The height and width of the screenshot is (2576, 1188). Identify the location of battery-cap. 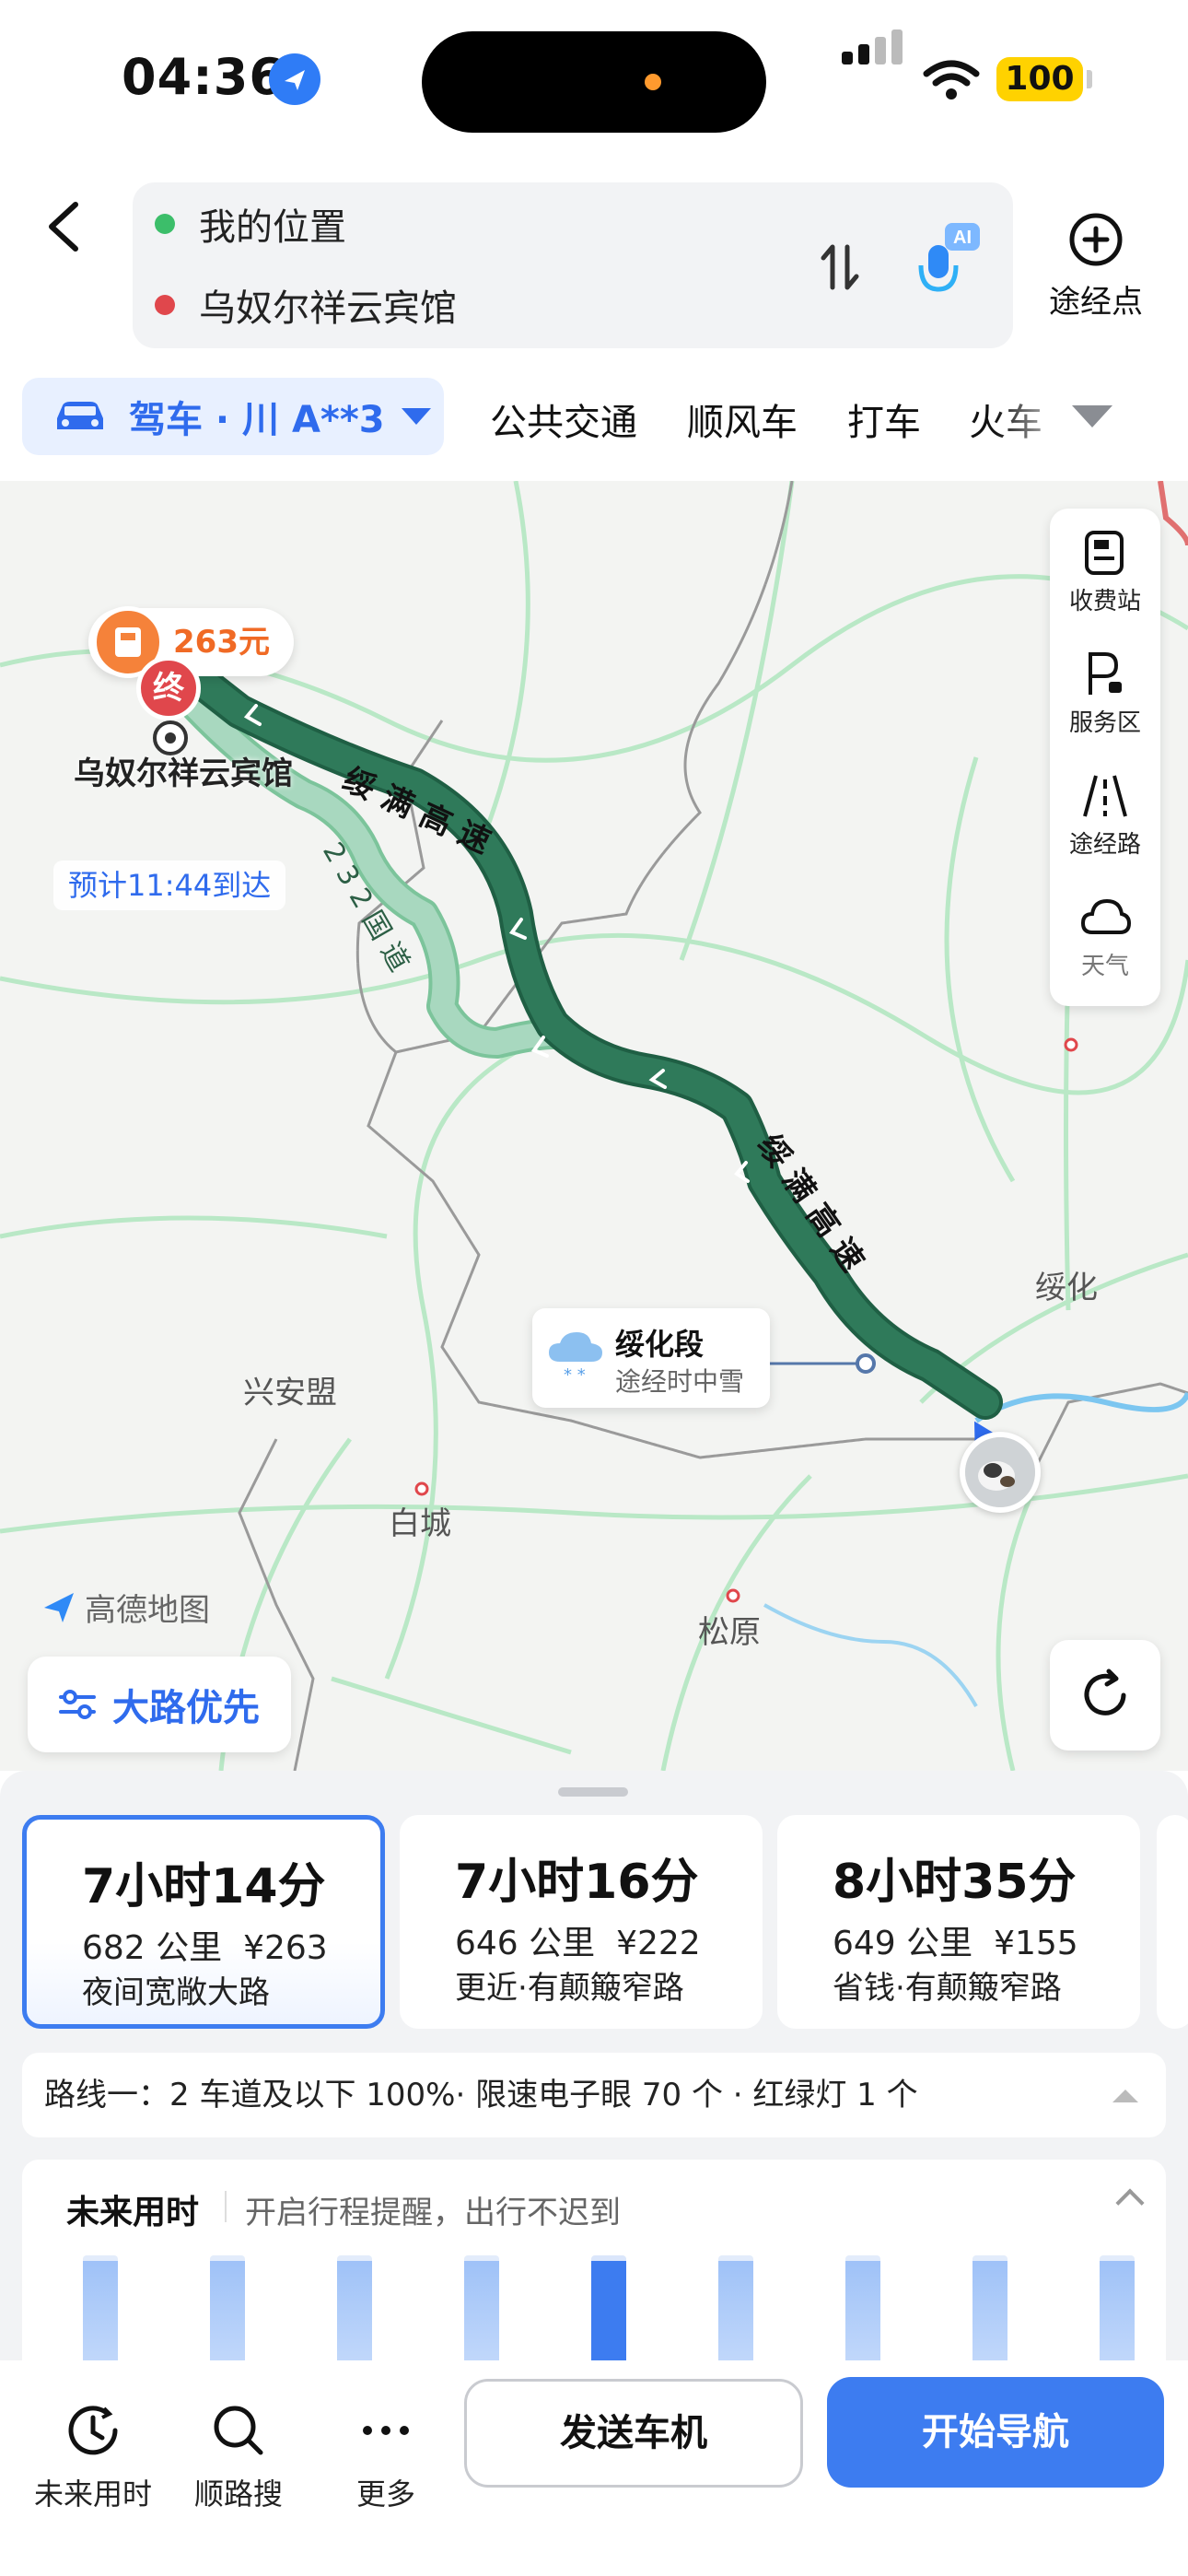
(1089, 79).